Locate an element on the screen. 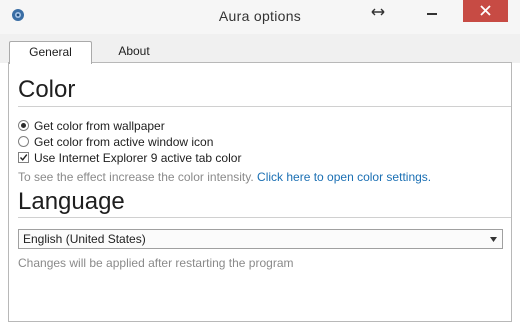 This screenshot has height=322, width=520. ie9-tab-color-label: Use Internet Explorer 9 active tab color is located at coordinates (138, 158).